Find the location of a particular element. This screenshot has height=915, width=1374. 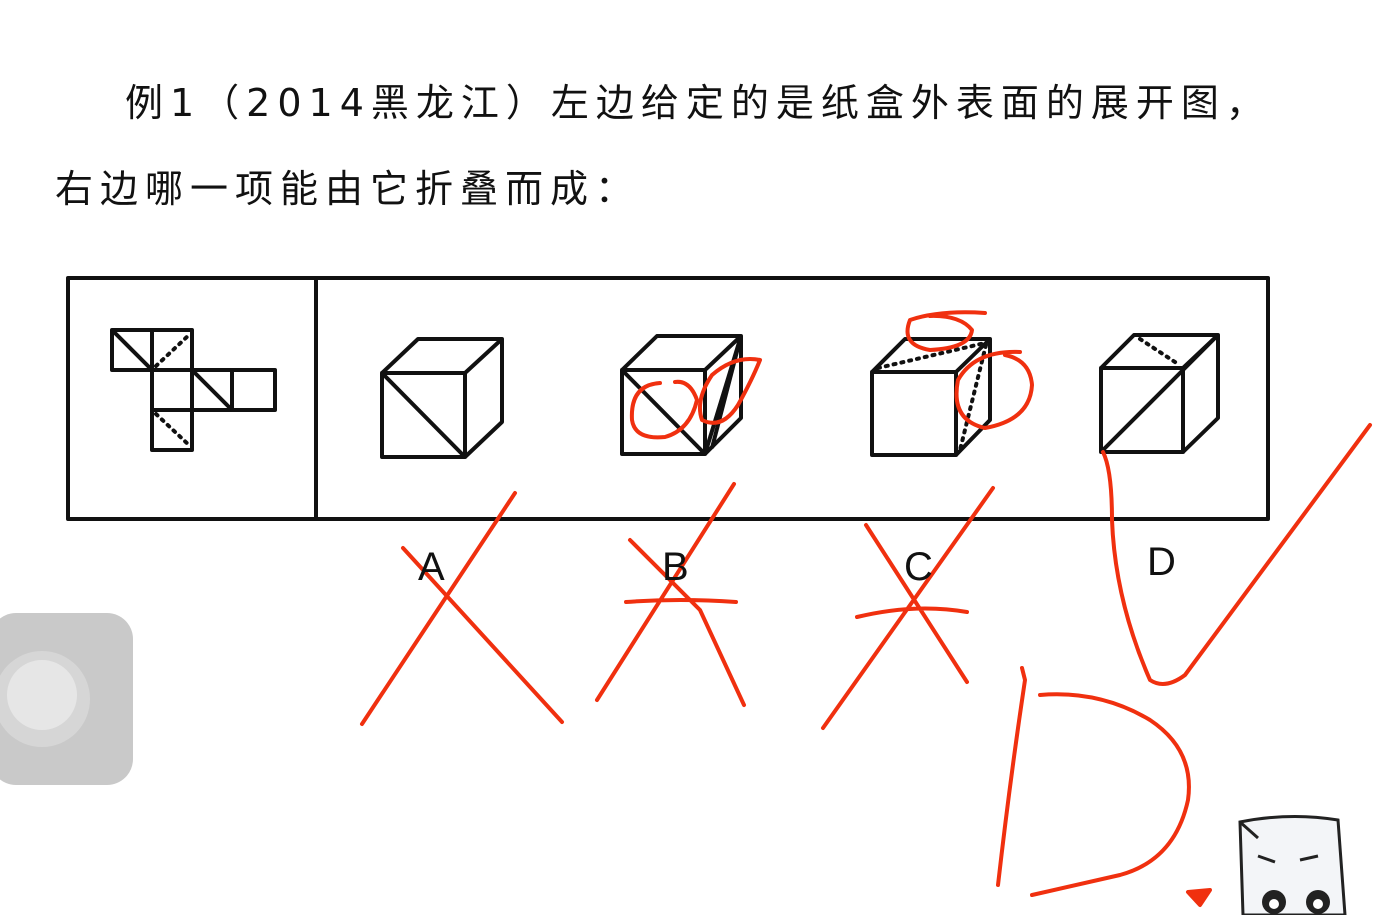

option-label-c: C is located at coordinates (918, 567).